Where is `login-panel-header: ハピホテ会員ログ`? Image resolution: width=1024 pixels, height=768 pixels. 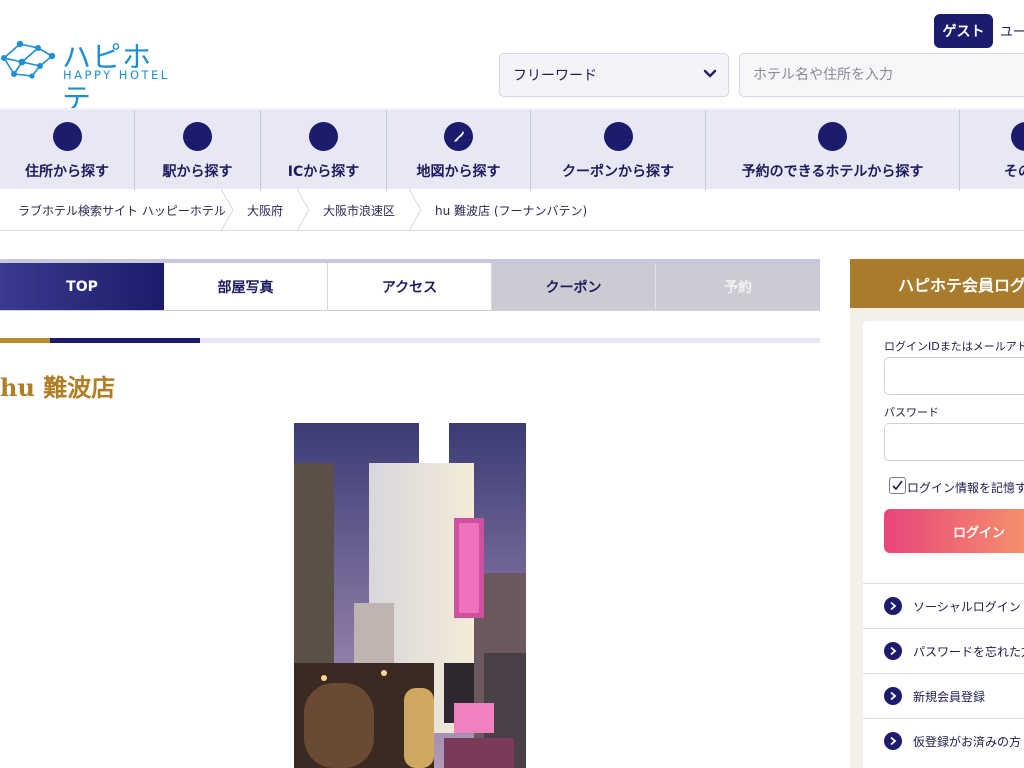 login-panel-header: ハピホテ会員ログ is located at coordinates (937, 283).